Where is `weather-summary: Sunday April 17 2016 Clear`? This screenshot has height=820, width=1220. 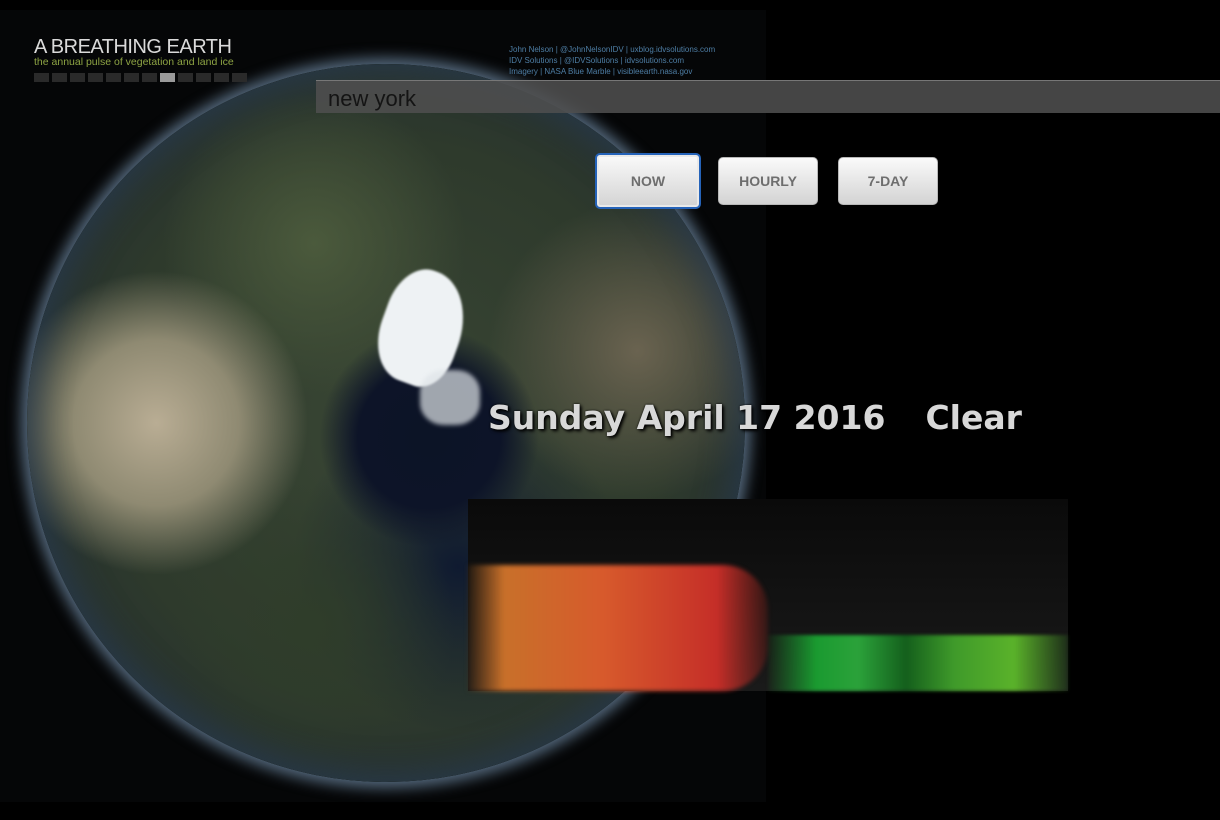 weather-summary: Sunday April 17 2016 Clear is located at coordinates (755, 417).